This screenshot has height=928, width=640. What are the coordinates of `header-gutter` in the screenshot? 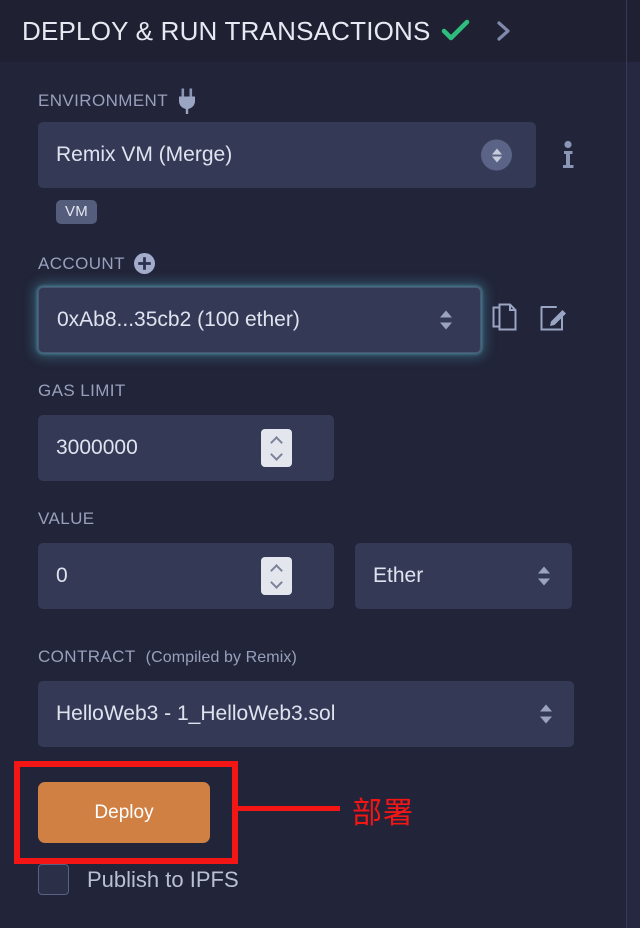 It's located at (633, 31).